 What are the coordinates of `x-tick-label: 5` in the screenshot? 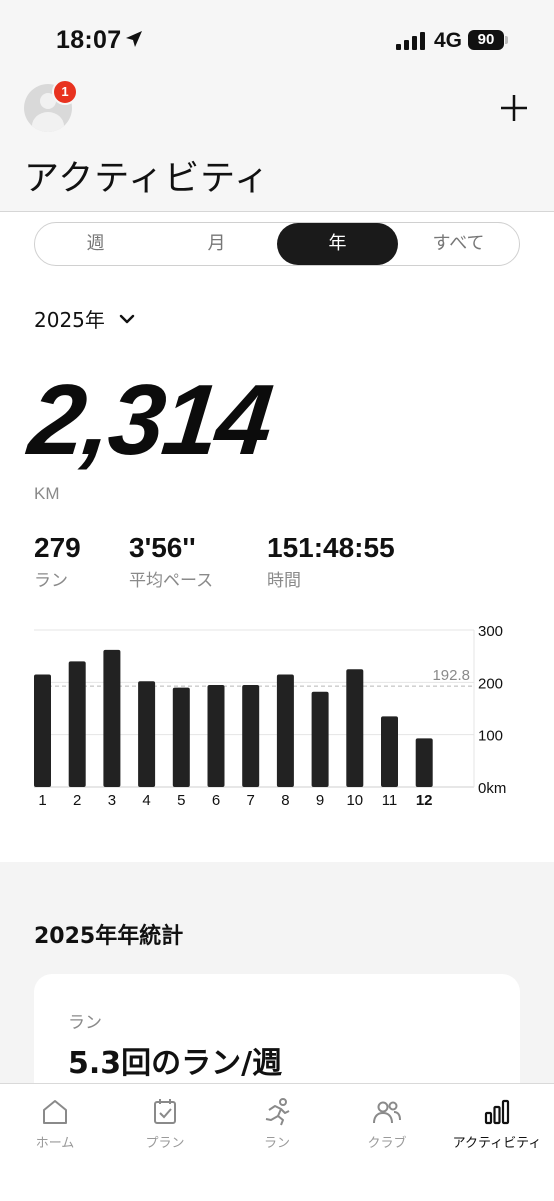 It's located at (181, 800).